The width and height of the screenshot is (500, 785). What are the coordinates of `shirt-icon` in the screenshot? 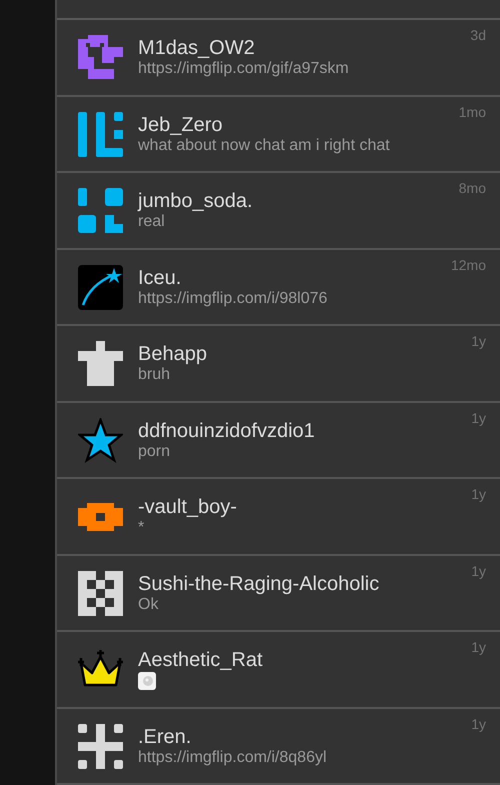 It's located at (100, 363).